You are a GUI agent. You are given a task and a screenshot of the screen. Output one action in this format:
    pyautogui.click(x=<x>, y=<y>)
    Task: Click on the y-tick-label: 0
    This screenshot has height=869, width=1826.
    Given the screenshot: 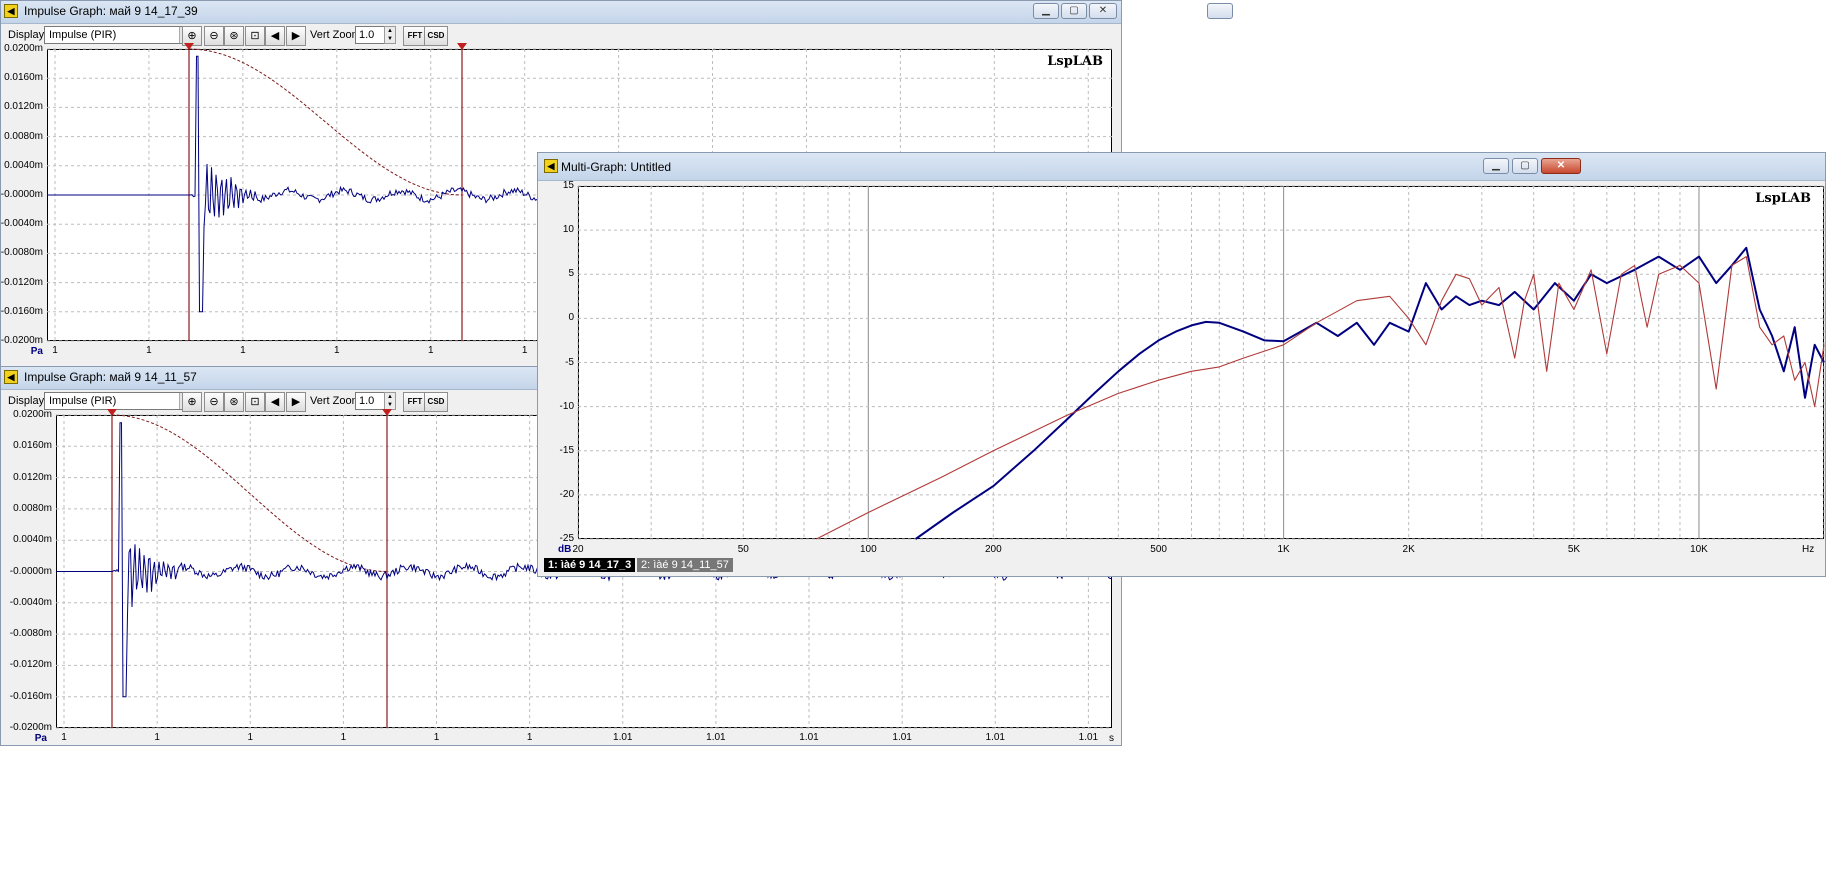 What is the action you would take?
    pyautogui.click(x=571, y=318)
    